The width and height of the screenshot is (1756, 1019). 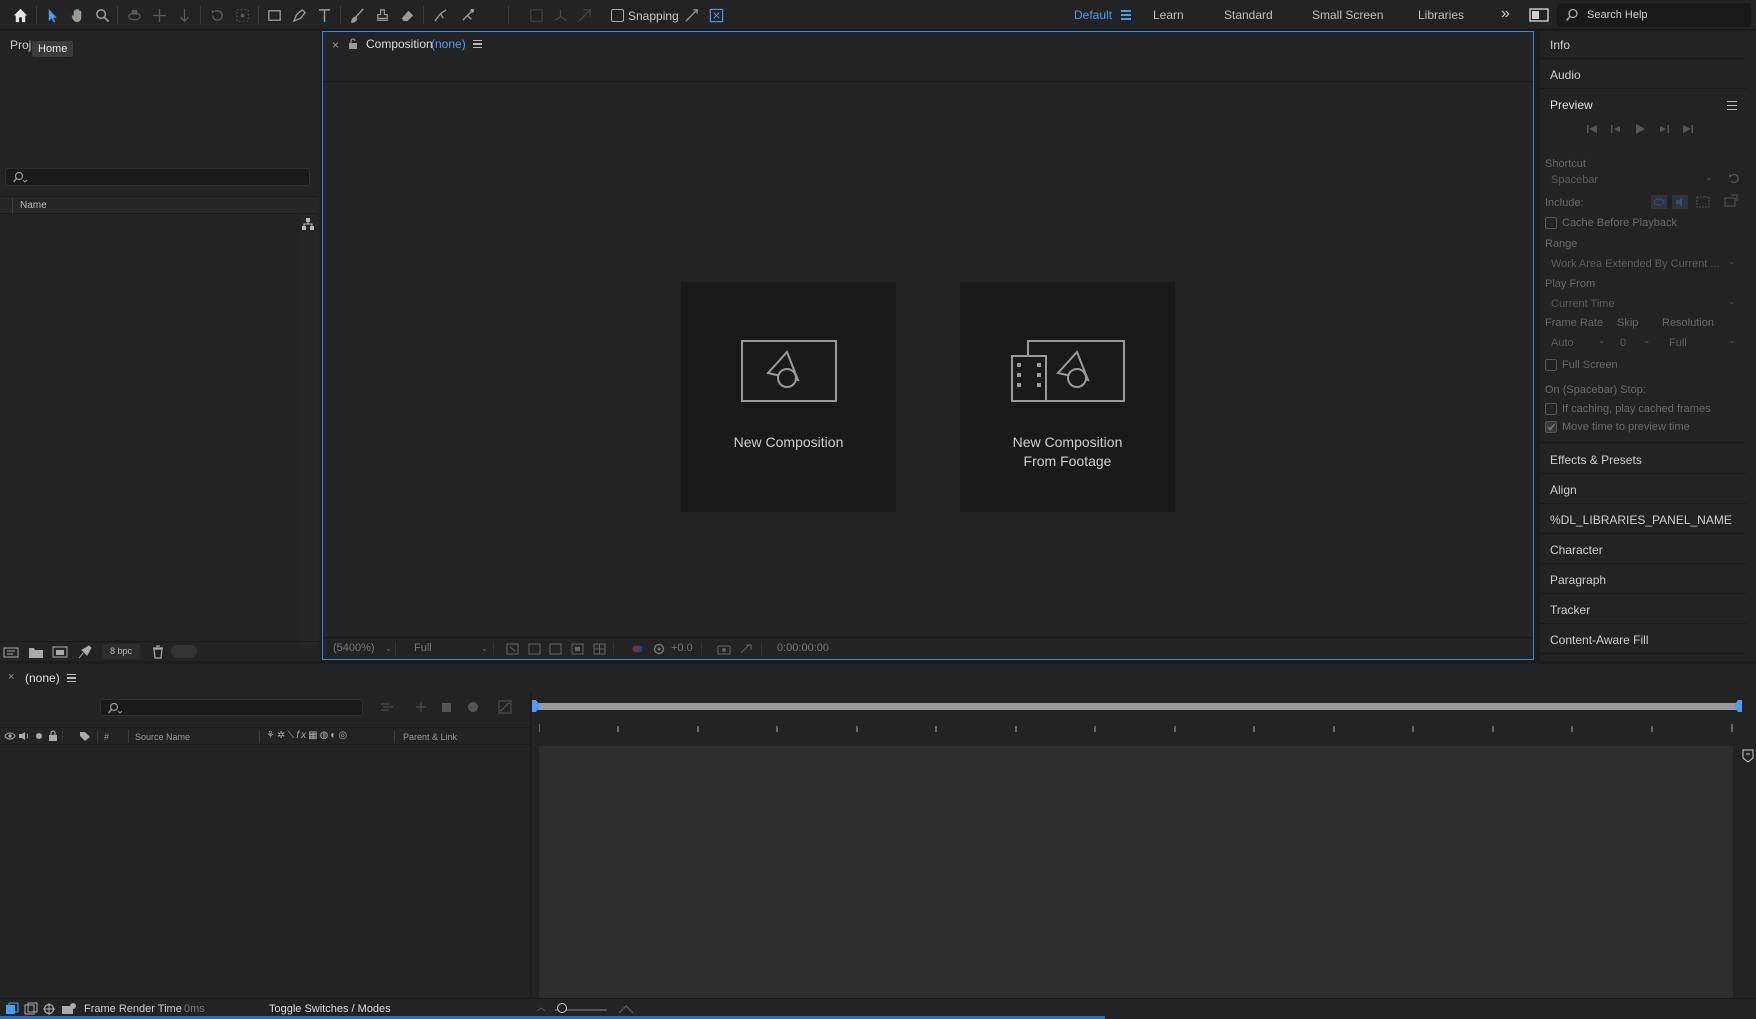 What do you see at coordinates (49, 1009) in the screenshot?
I see `toggle-in-out-icon` at bounding box center [49, 1009].